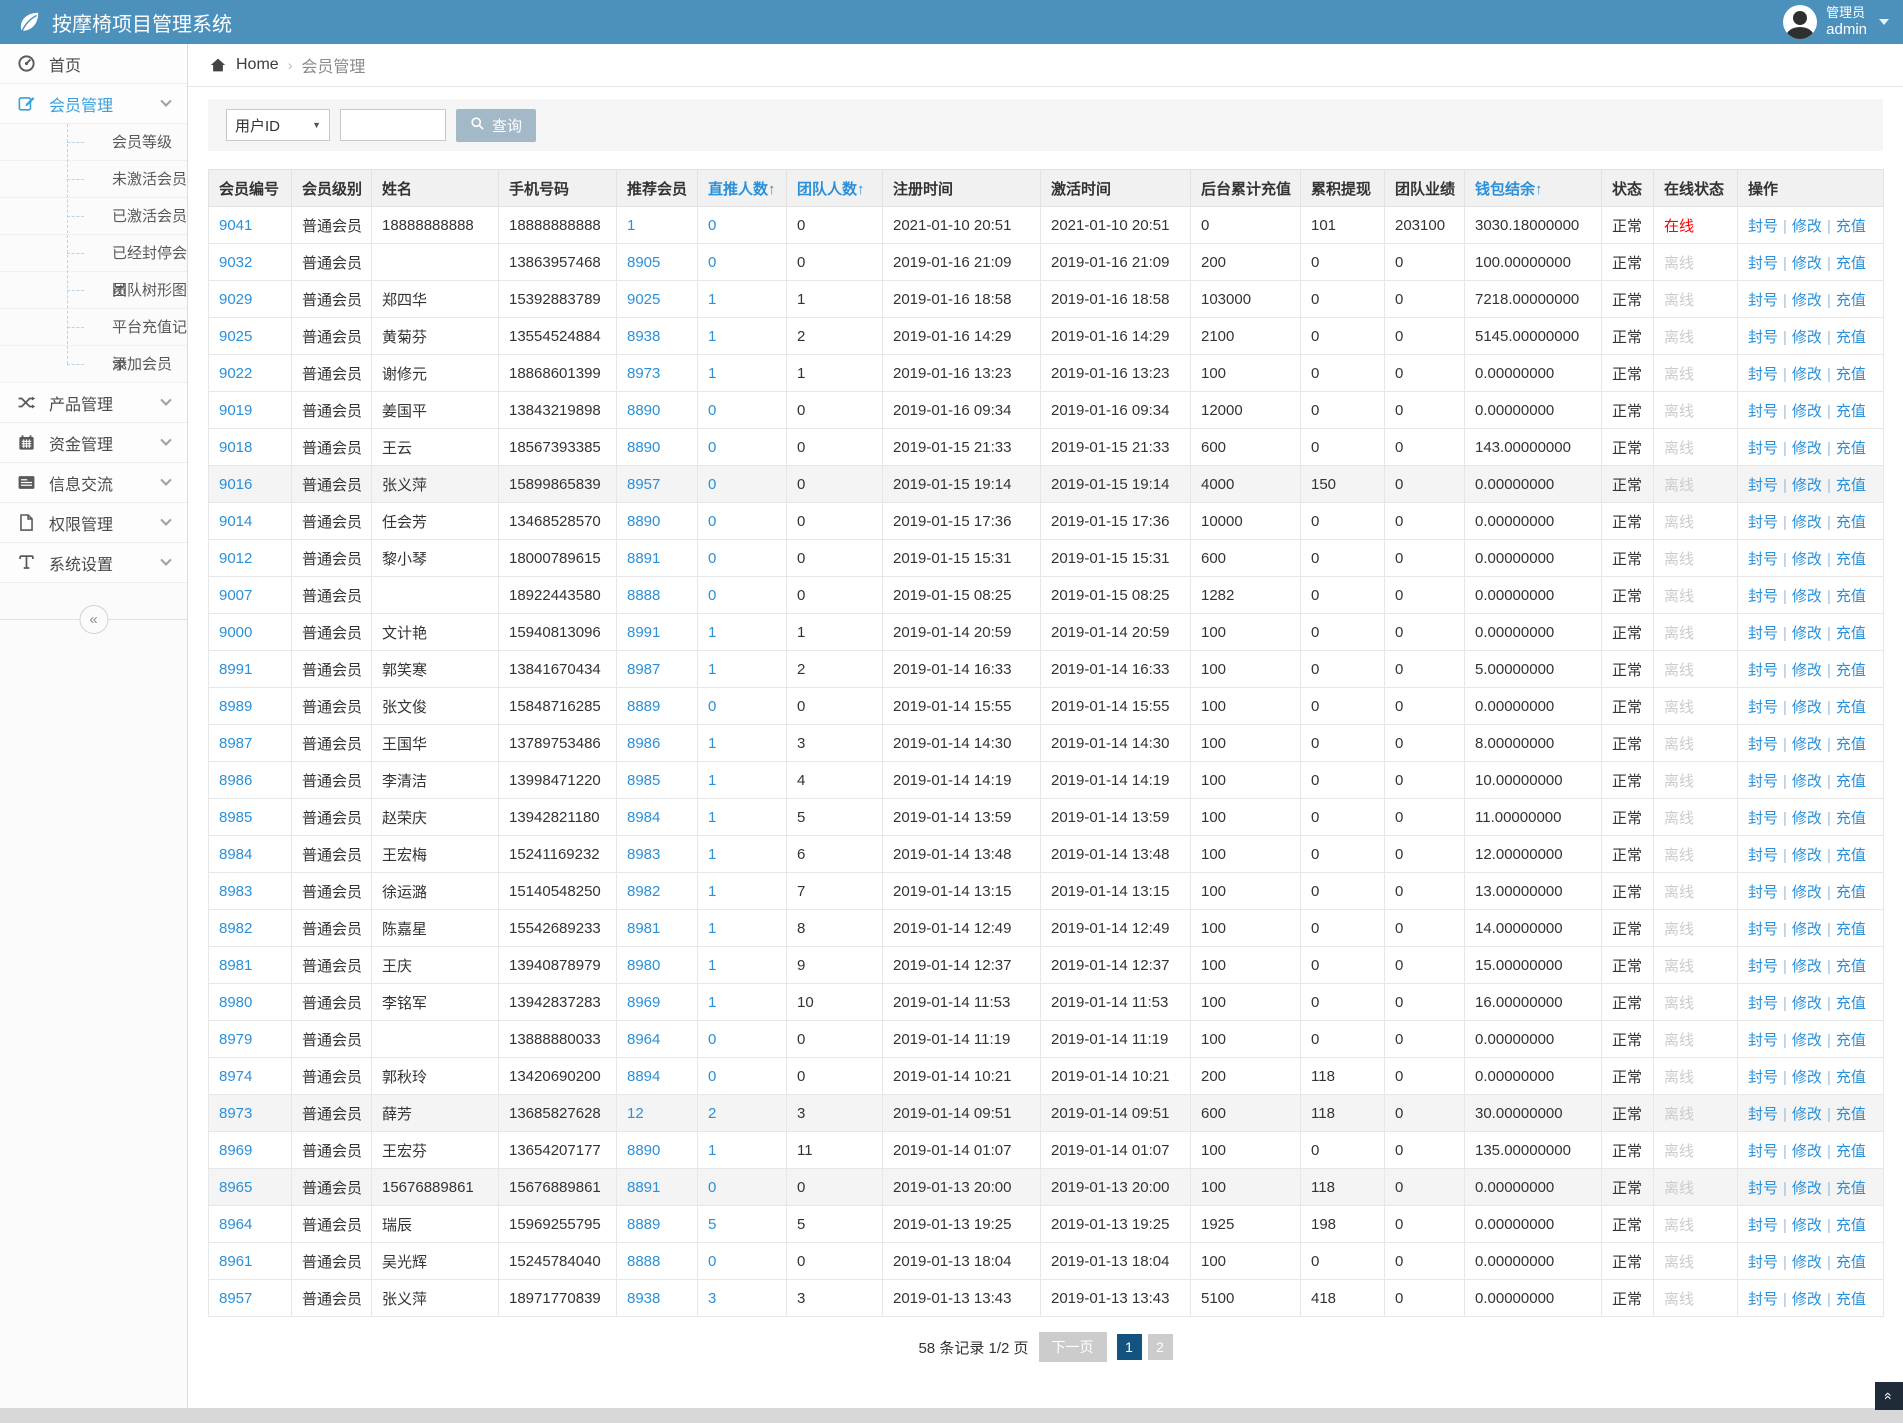 This screenshot has width=1903, height=1423. What do you see at coordinates (235, 1113) in the screenshot?
I see `member-id-link: 8973` at bounding box center [235, 1113].